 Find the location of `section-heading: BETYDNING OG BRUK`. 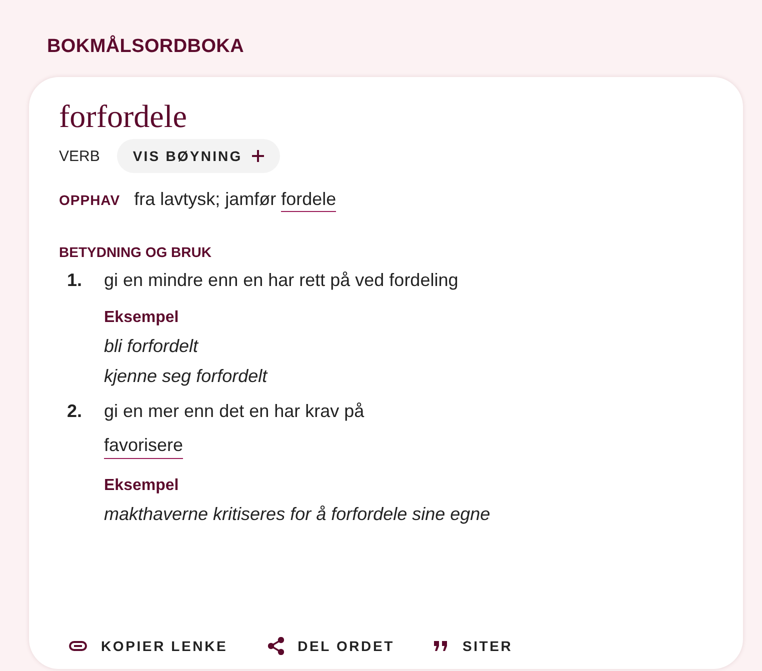

section-heading: BETYDNING OG BRUK is located at coordinates (135, 252).